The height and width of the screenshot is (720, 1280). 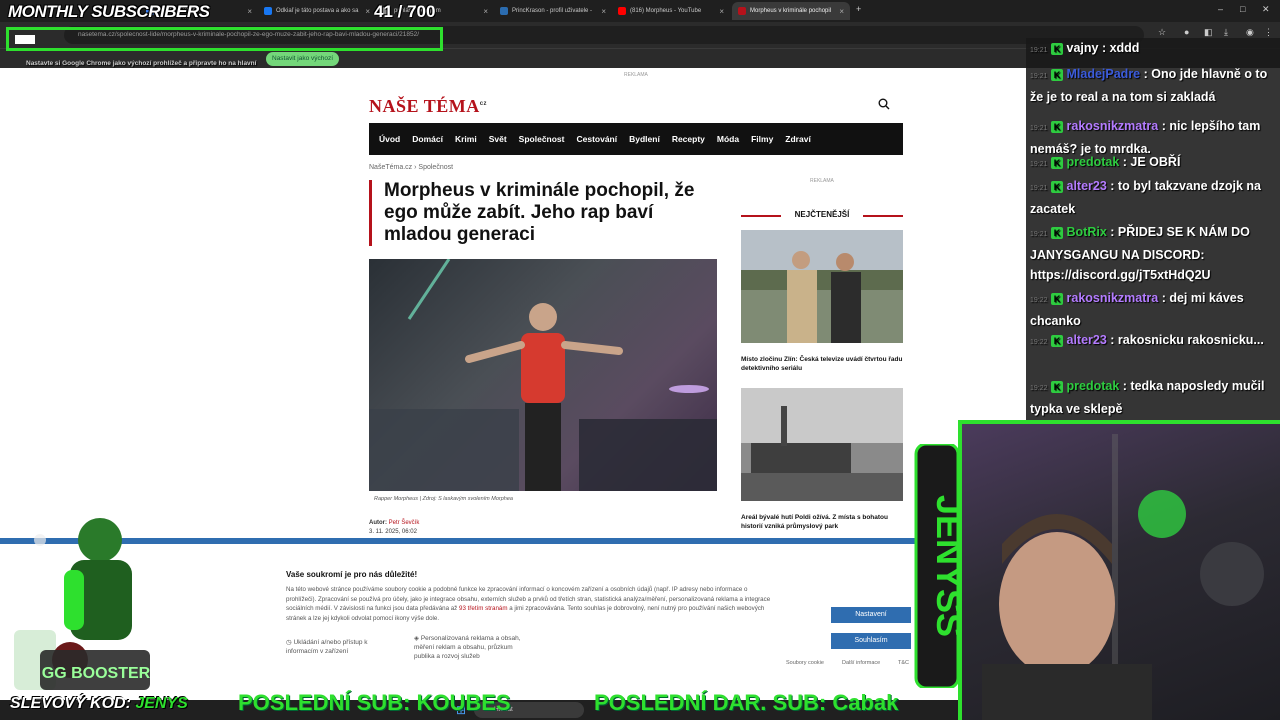 I want to click on nav-item-svet: Svět, so click(x=498, y=139).